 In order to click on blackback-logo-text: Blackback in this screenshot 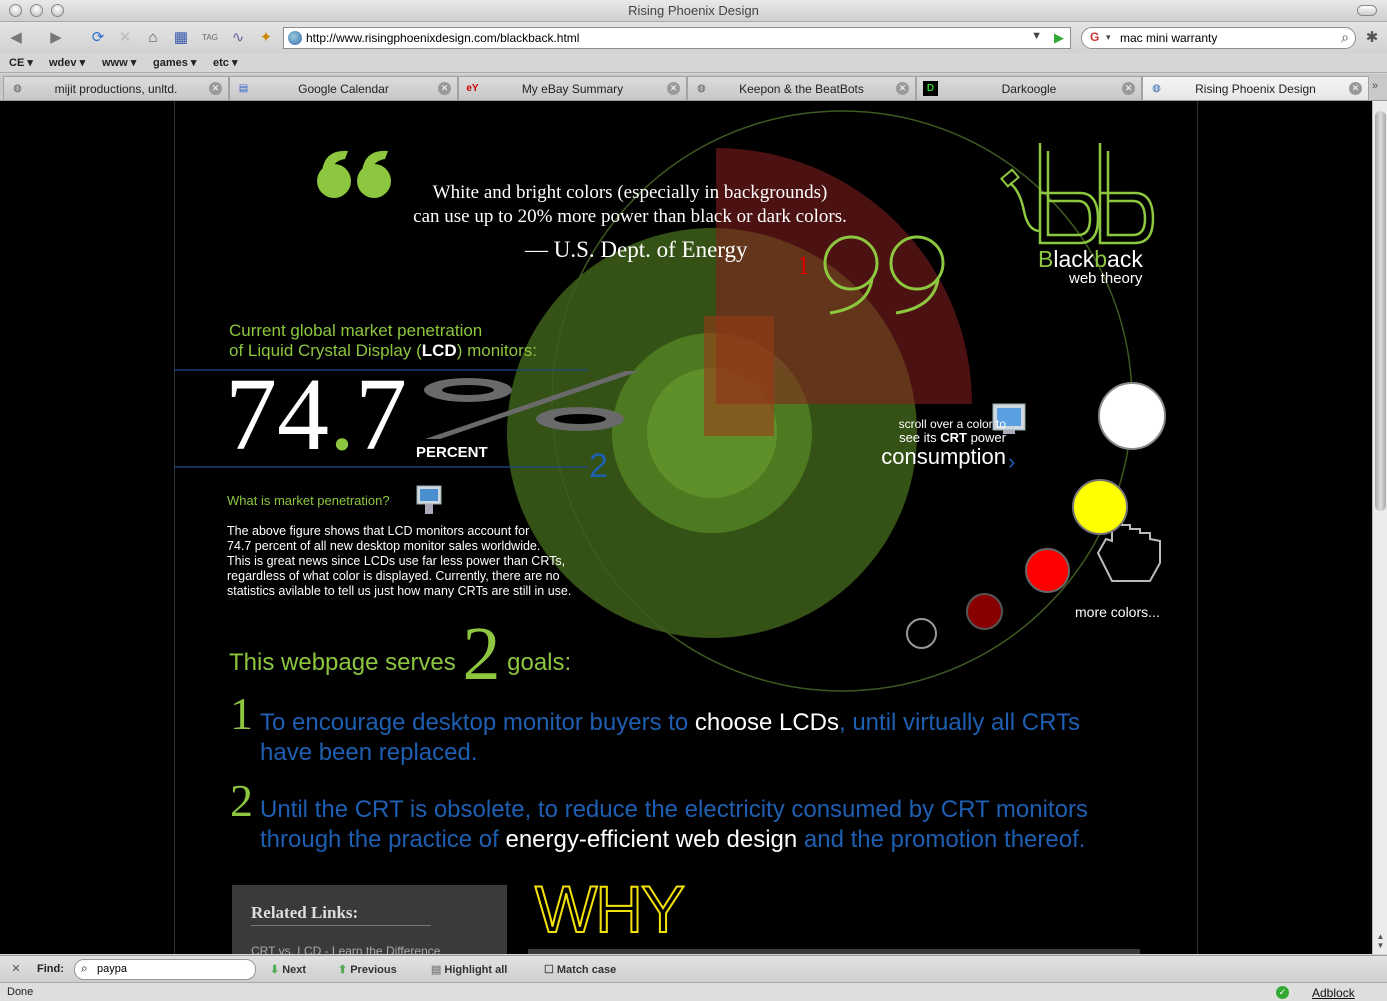, I will do `click(1090, 259)`.